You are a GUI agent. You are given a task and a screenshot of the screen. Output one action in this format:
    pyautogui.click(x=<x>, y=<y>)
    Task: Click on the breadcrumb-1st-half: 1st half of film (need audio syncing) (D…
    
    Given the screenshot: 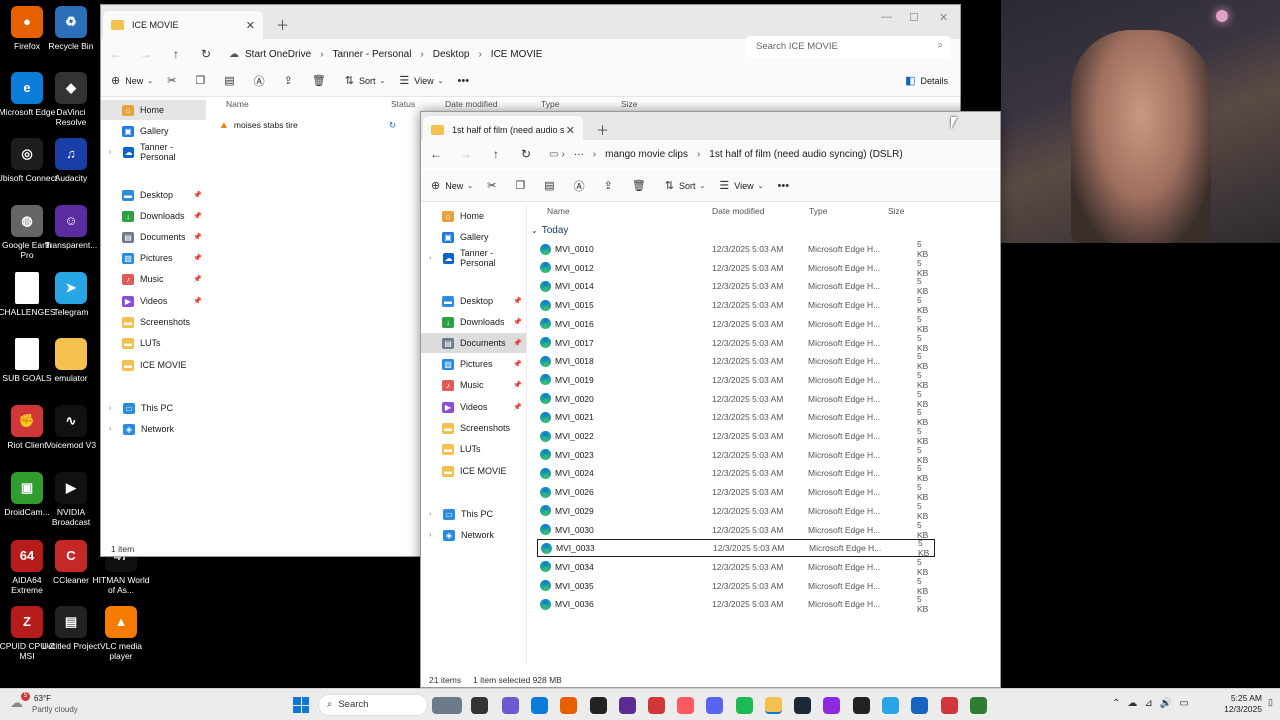 What is the action you would take?
    pyautogui.click(x=805, y=154)
    